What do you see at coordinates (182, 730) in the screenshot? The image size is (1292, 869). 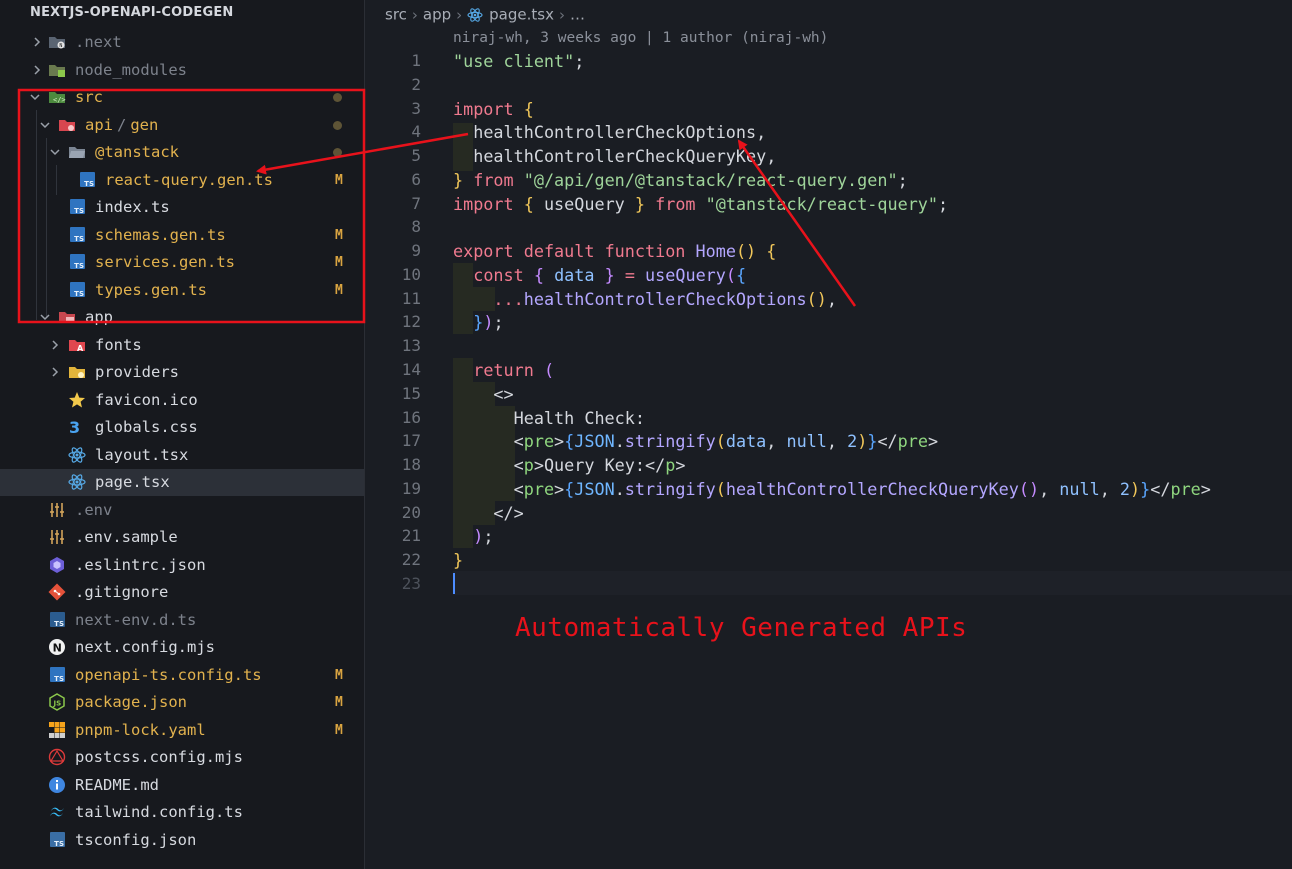 I see `tree-item-pnpm-lock: pnpm-lock.yaml M` at bounding box center [182, 730].